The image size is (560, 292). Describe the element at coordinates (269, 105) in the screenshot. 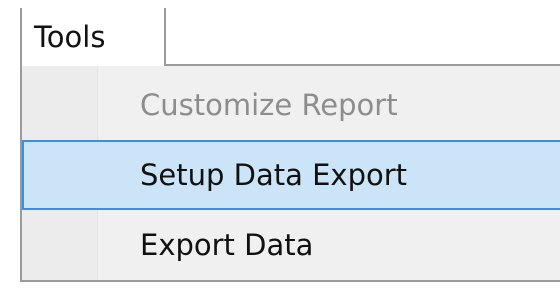

I see `menu-item-label: Customize Report` at that location.